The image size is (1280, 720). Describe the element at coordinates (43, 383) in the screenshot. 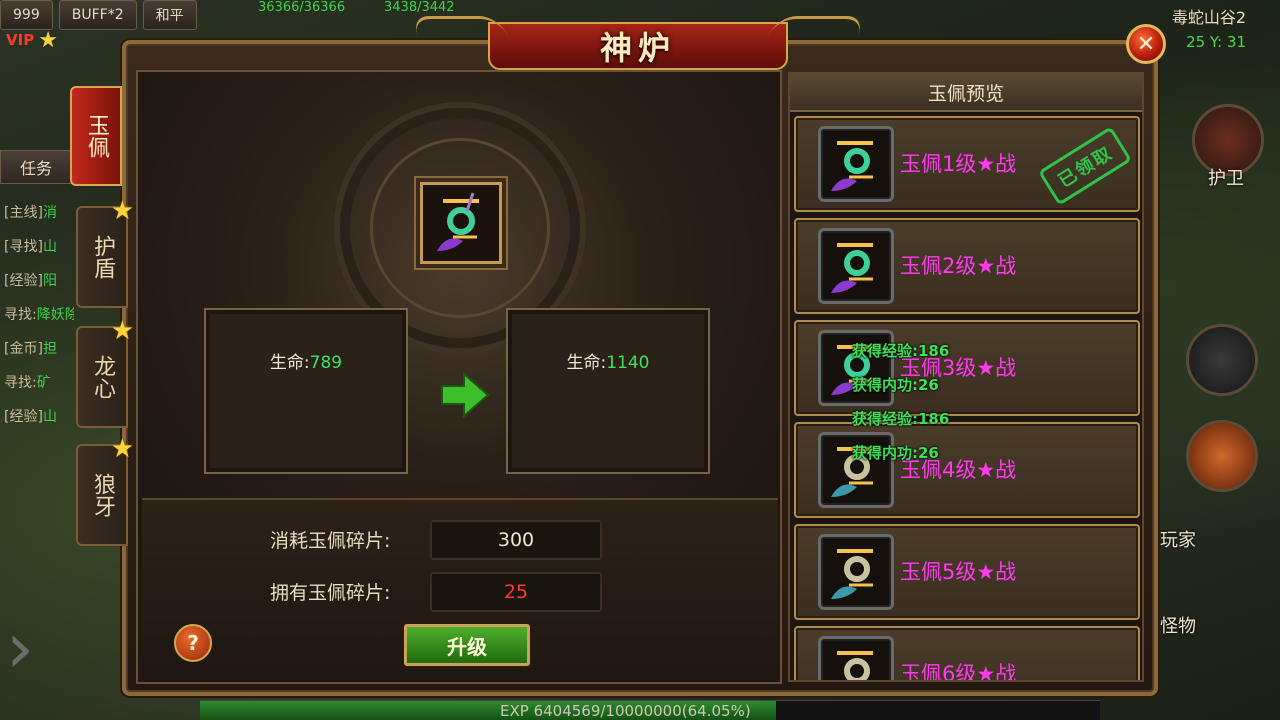

I see `quest-text: 矿` at that location.